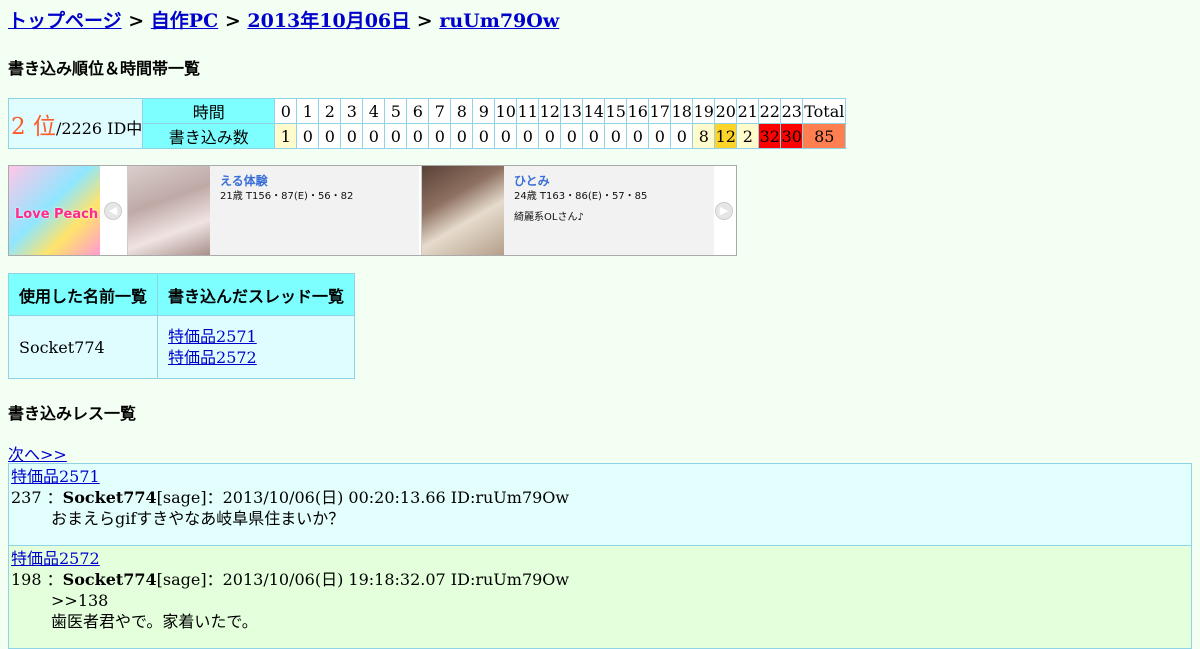  I want to click on breadcrumb-date-link: 2013年10月06日, so click(328, 21).